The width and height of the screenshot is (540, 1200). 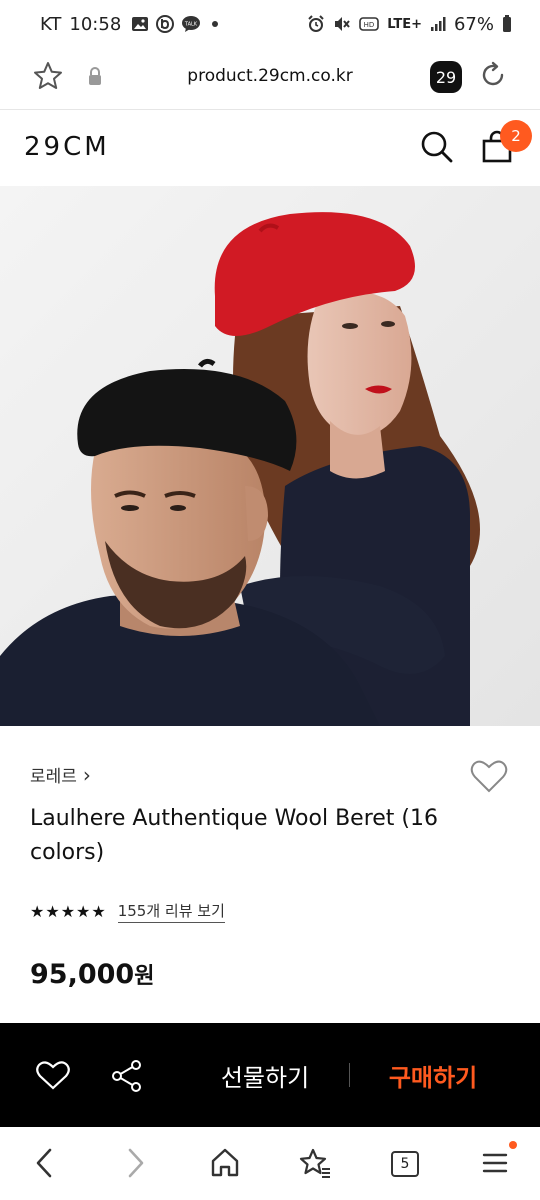 I want to click on forward-icon, so click(x=136, y=1163).